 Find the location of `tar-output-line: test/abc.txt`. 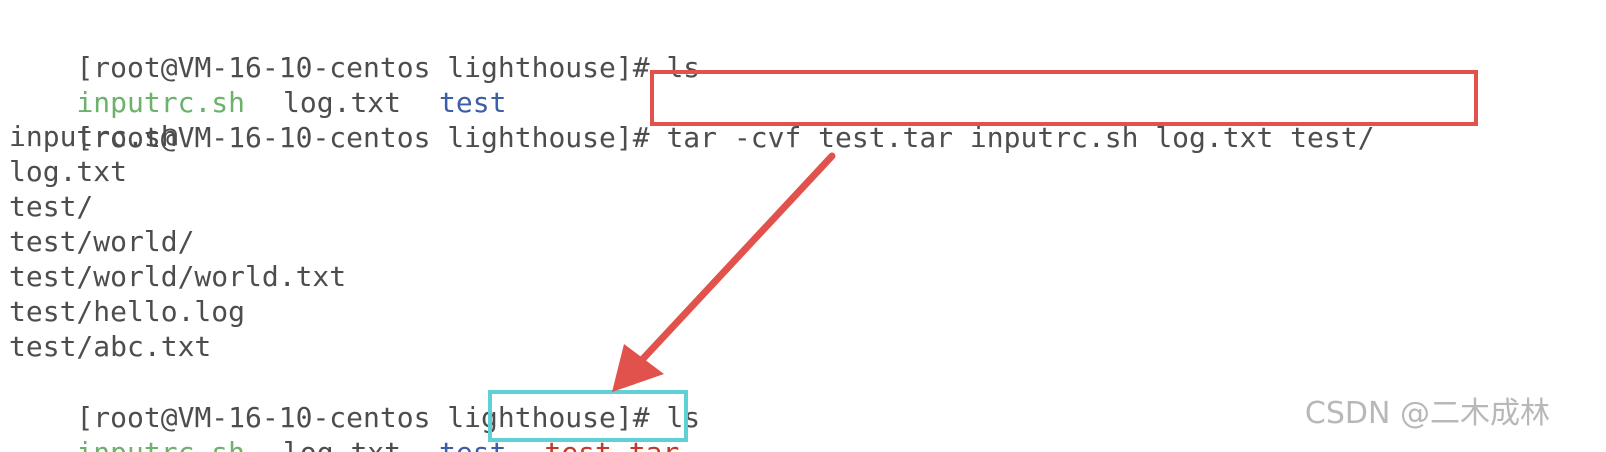

tar-output-line: test/abc.txt is located at coordinates (110, 346).